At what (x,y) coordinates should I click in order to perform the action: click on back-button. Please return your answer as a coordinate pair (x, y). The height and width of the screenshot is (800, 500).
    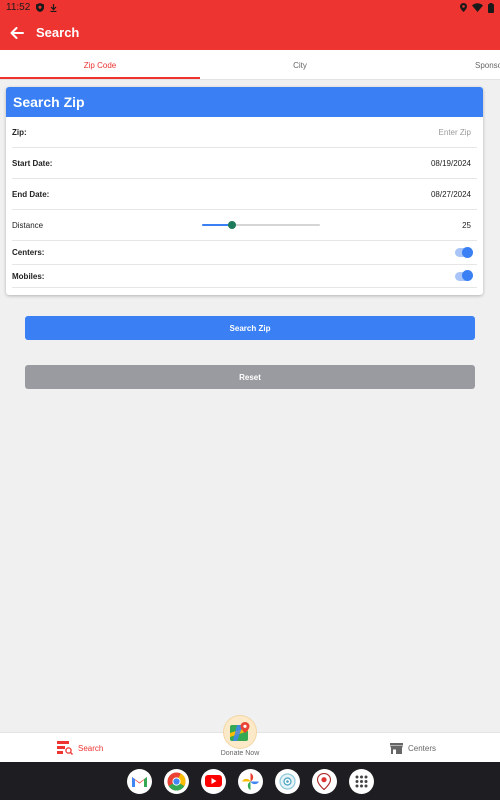
    Looking at the image, I should click on (17, 32).